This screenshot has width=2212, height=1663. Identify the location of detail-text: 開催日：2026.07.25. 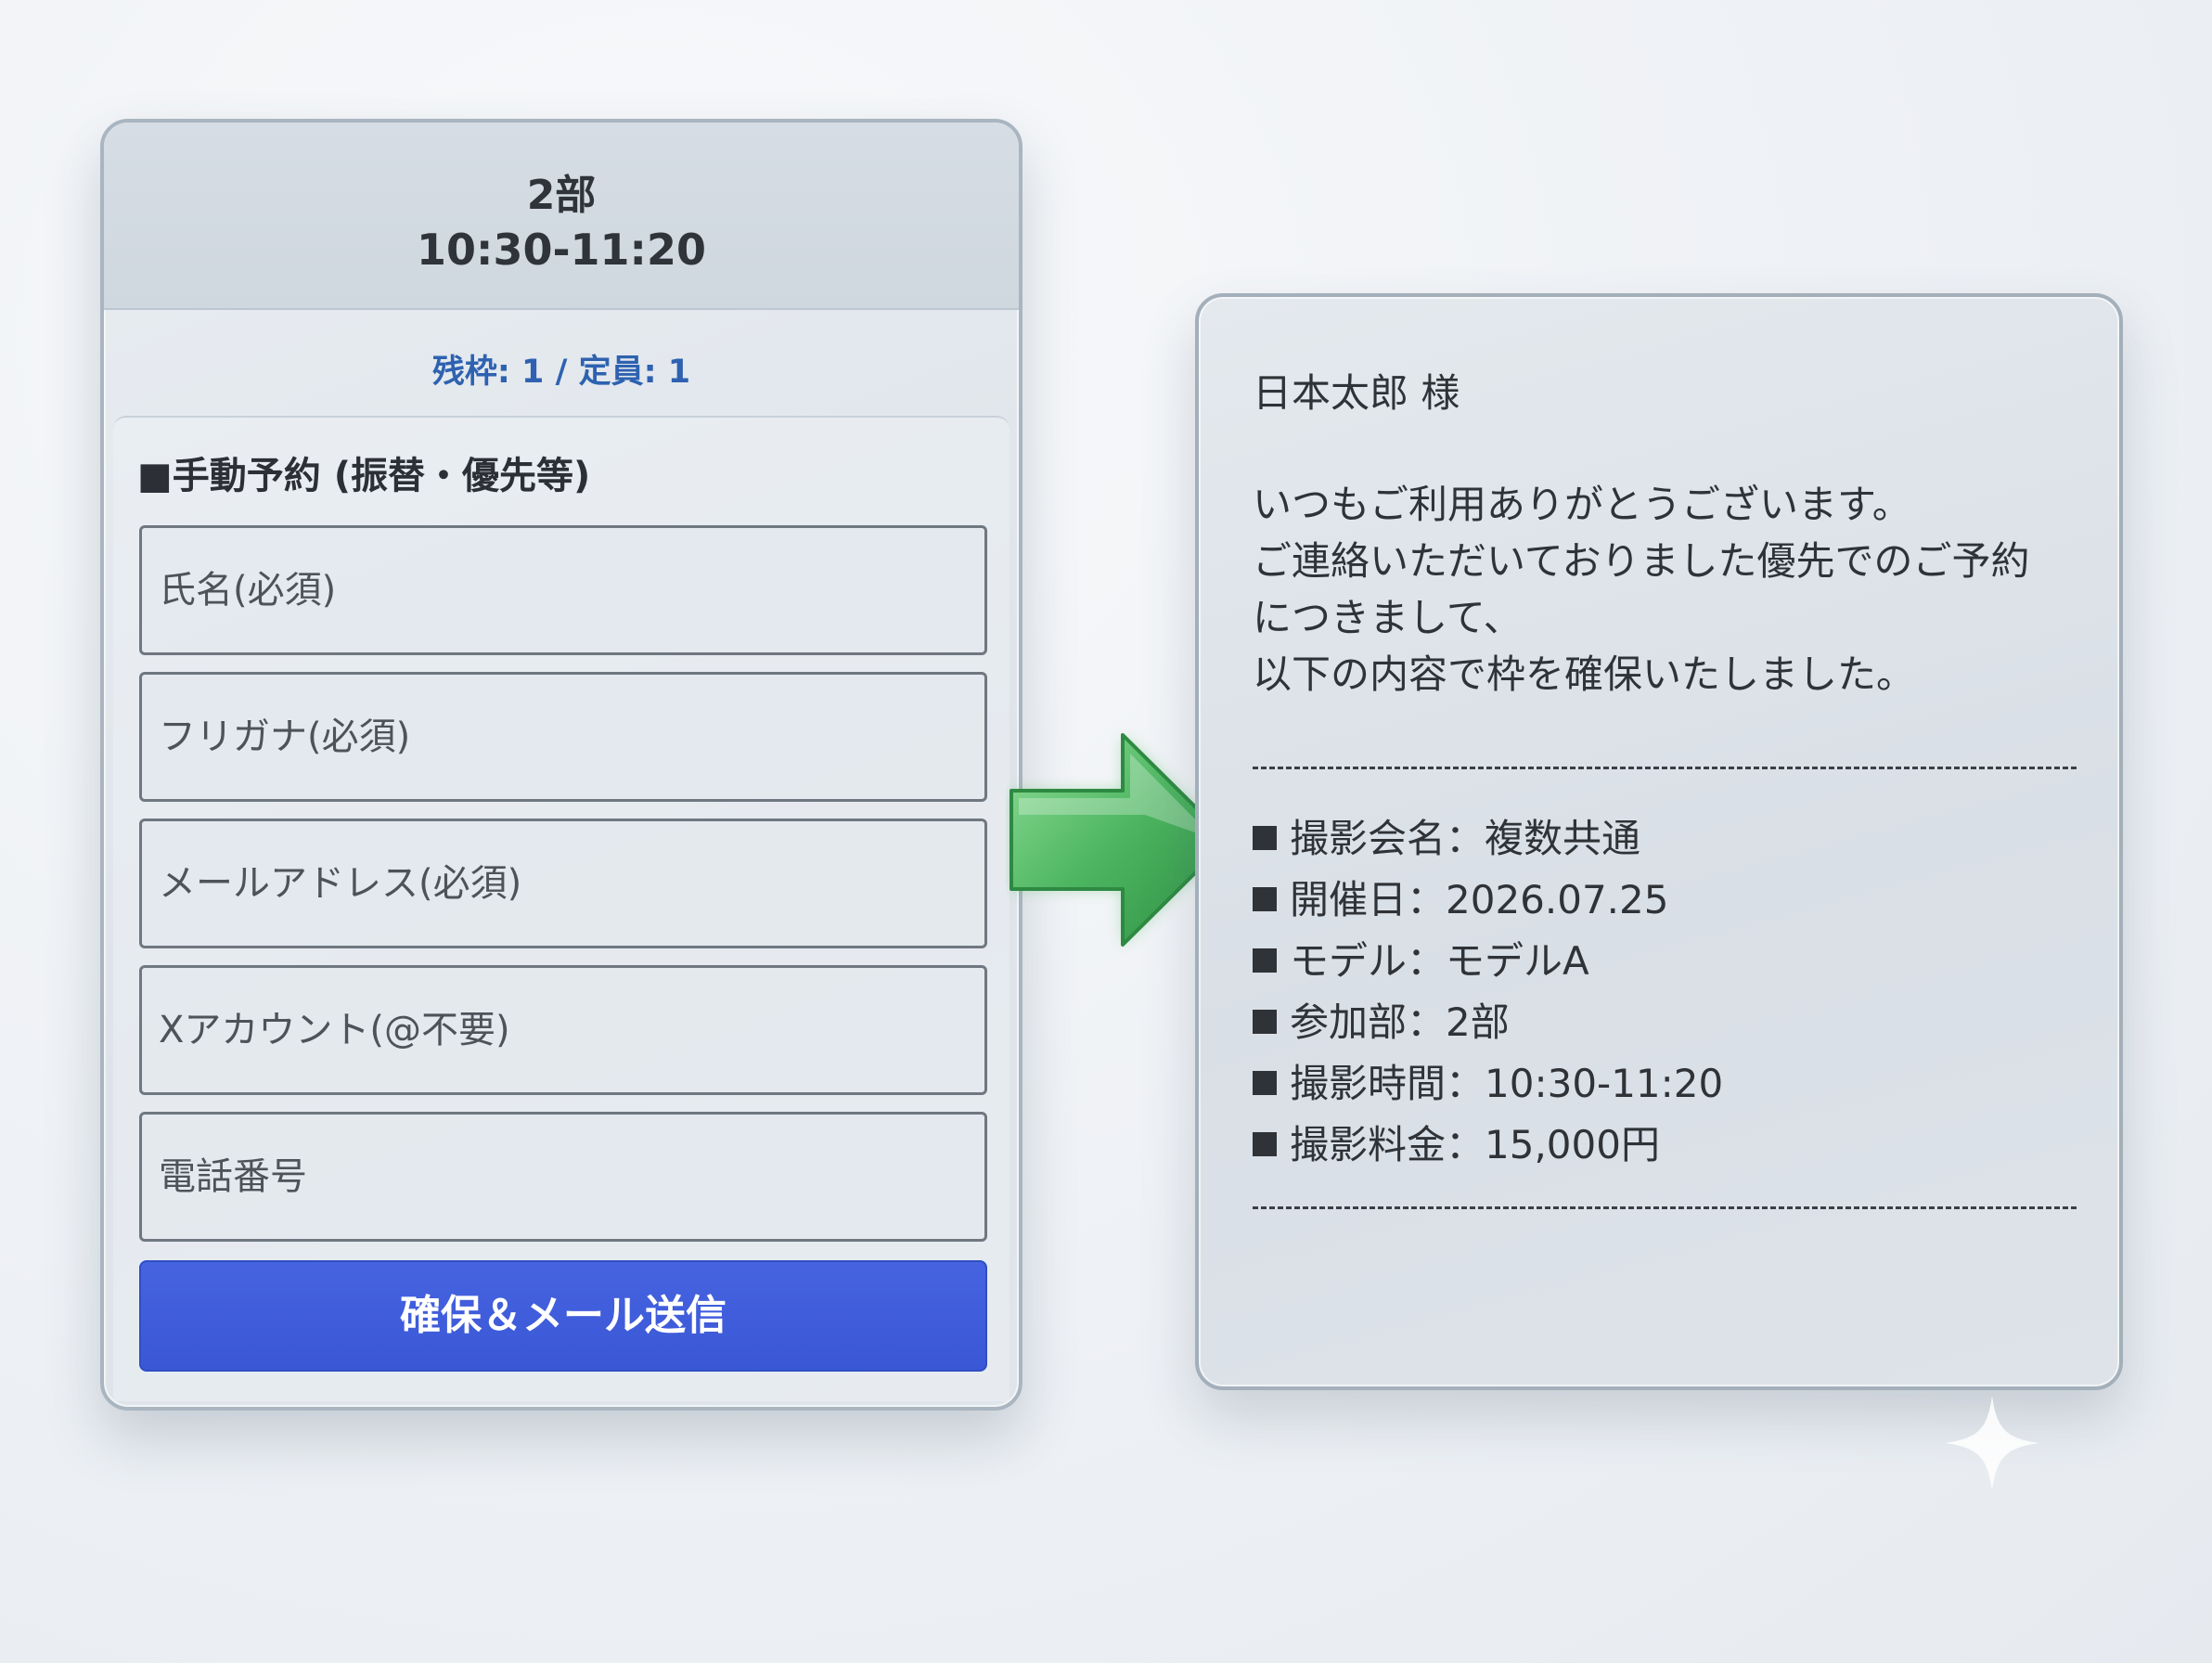
(1479, 899).